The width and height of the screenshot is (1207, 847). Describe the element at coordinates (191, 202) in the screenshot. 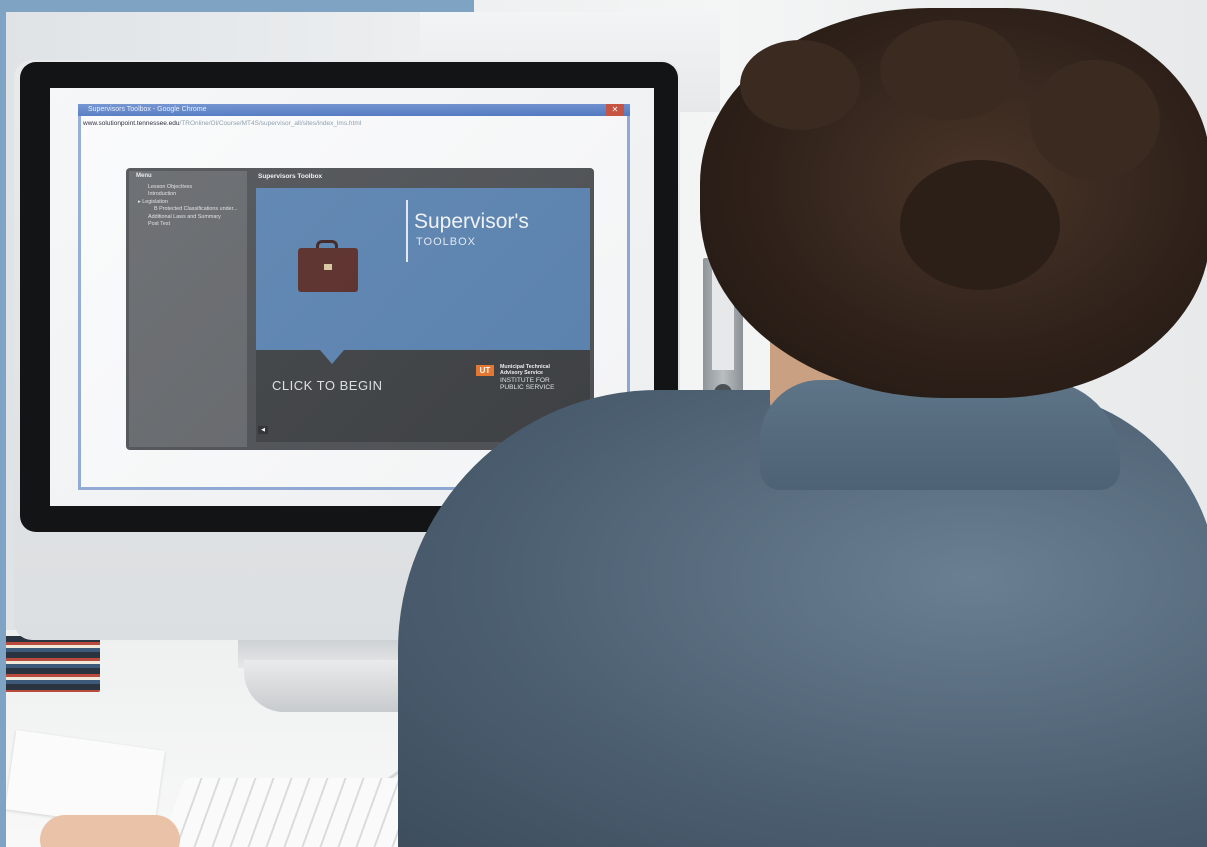

I see `menu-item: ▸ Legislation` at that location.